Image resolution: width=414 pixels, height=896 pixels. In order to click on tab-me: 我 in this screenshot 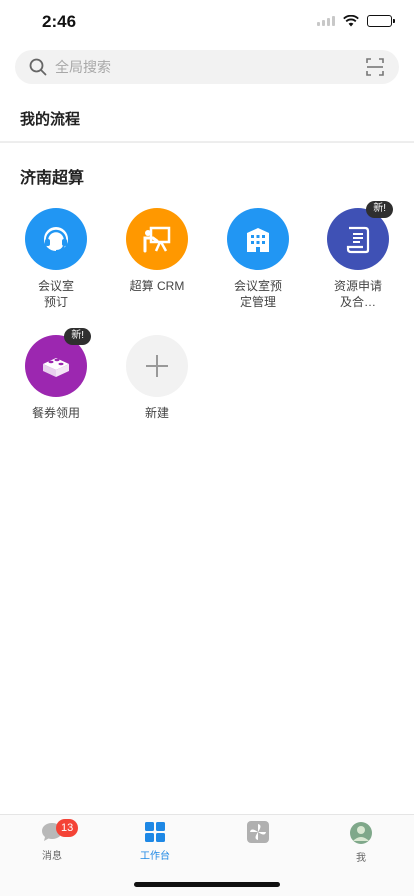, I will do `click(361, 842)`.